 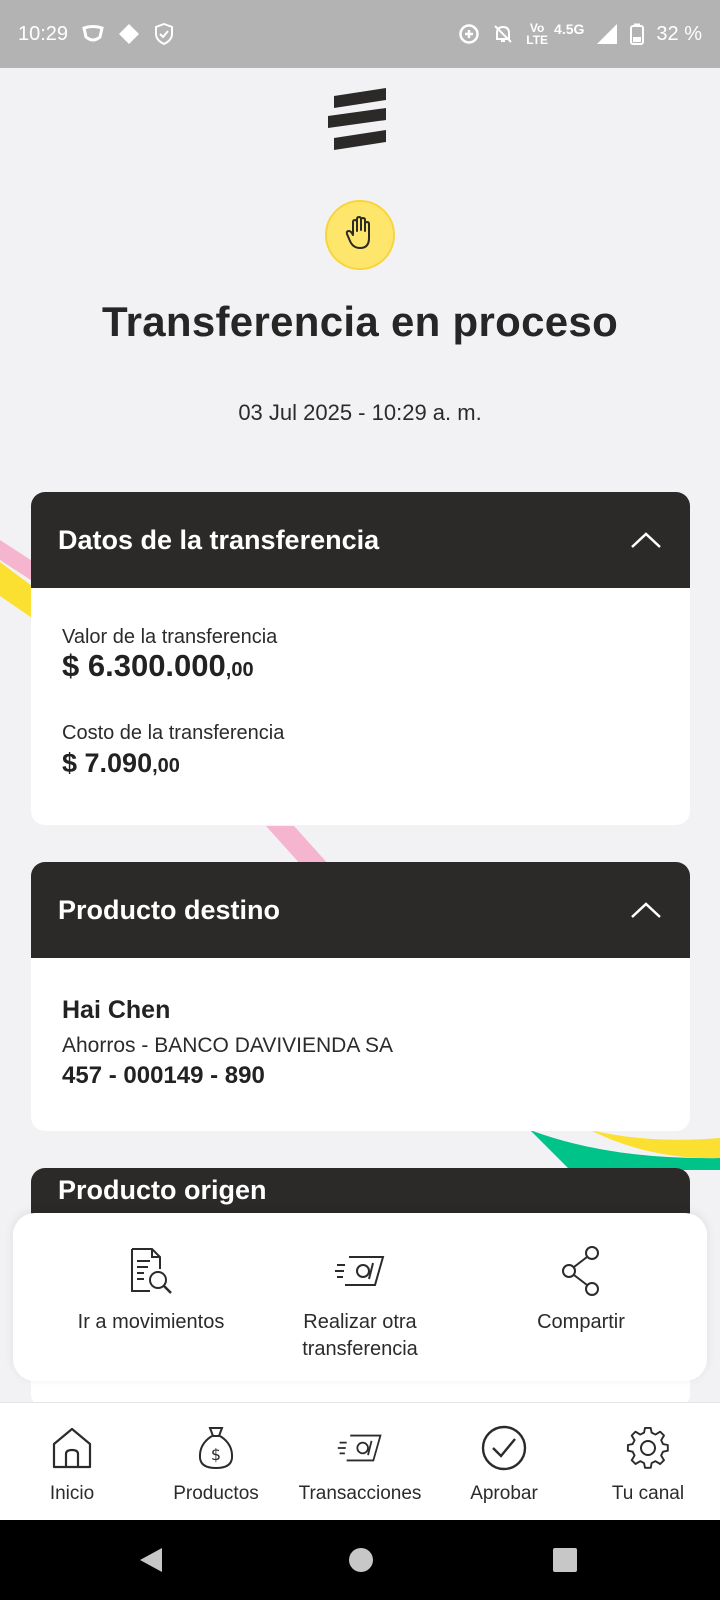 What do you see at coordinates (170, 637) in the screenshot?
I see `transfer-value-label: Valor de la transferencia` at bounding box center [170, 637].